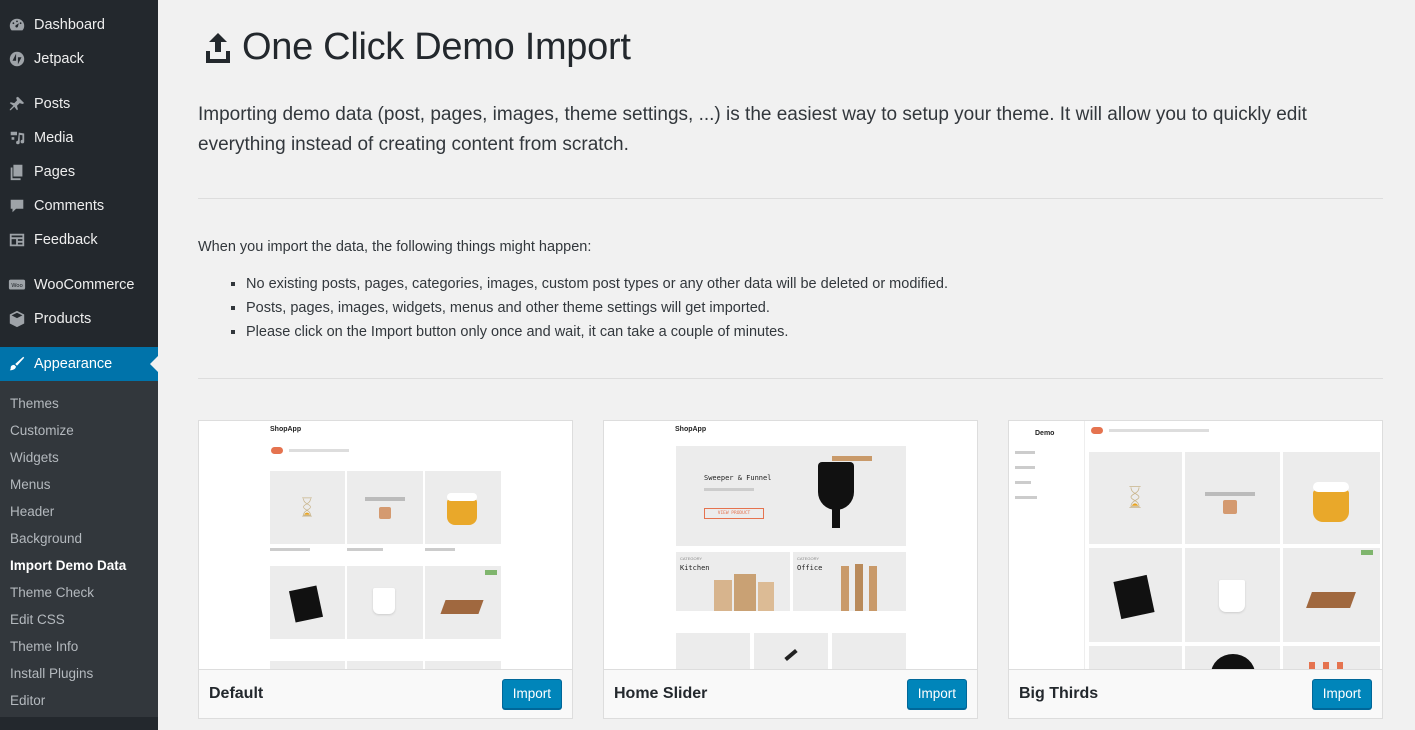 The height and width of the screenshot is (730, 1415). What do you see at coordinates (236, 693) in the screenshot?
I see `demo-name: Default` at bounding box center [236, 693].